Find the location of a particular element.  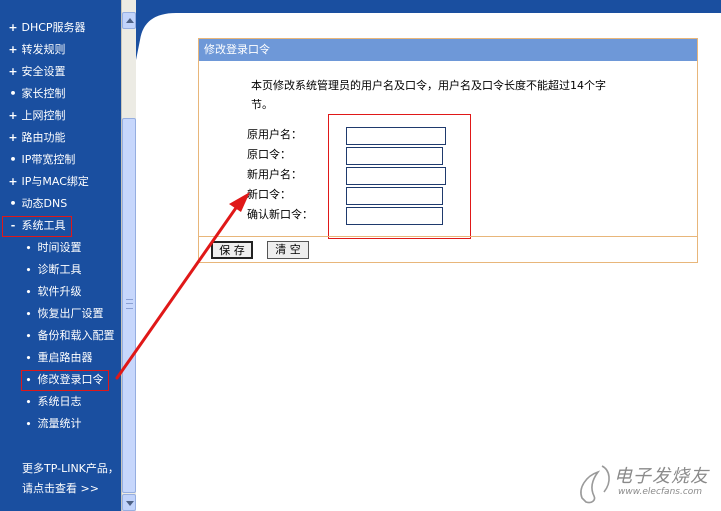

more-products-link: 更多TP-LINK产品， 请点击查看 >> is located at coordinates (70, 479).